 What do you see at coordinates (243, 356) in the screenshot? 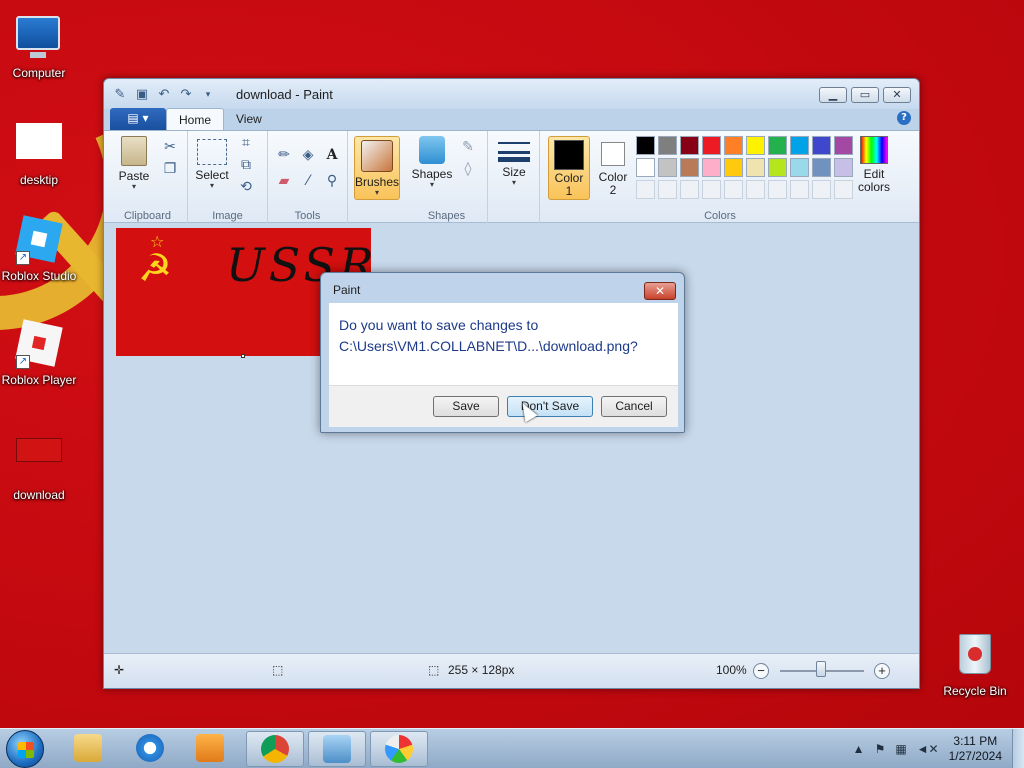
I see `resize-handle-bottom` at bounding box center [243, 356].